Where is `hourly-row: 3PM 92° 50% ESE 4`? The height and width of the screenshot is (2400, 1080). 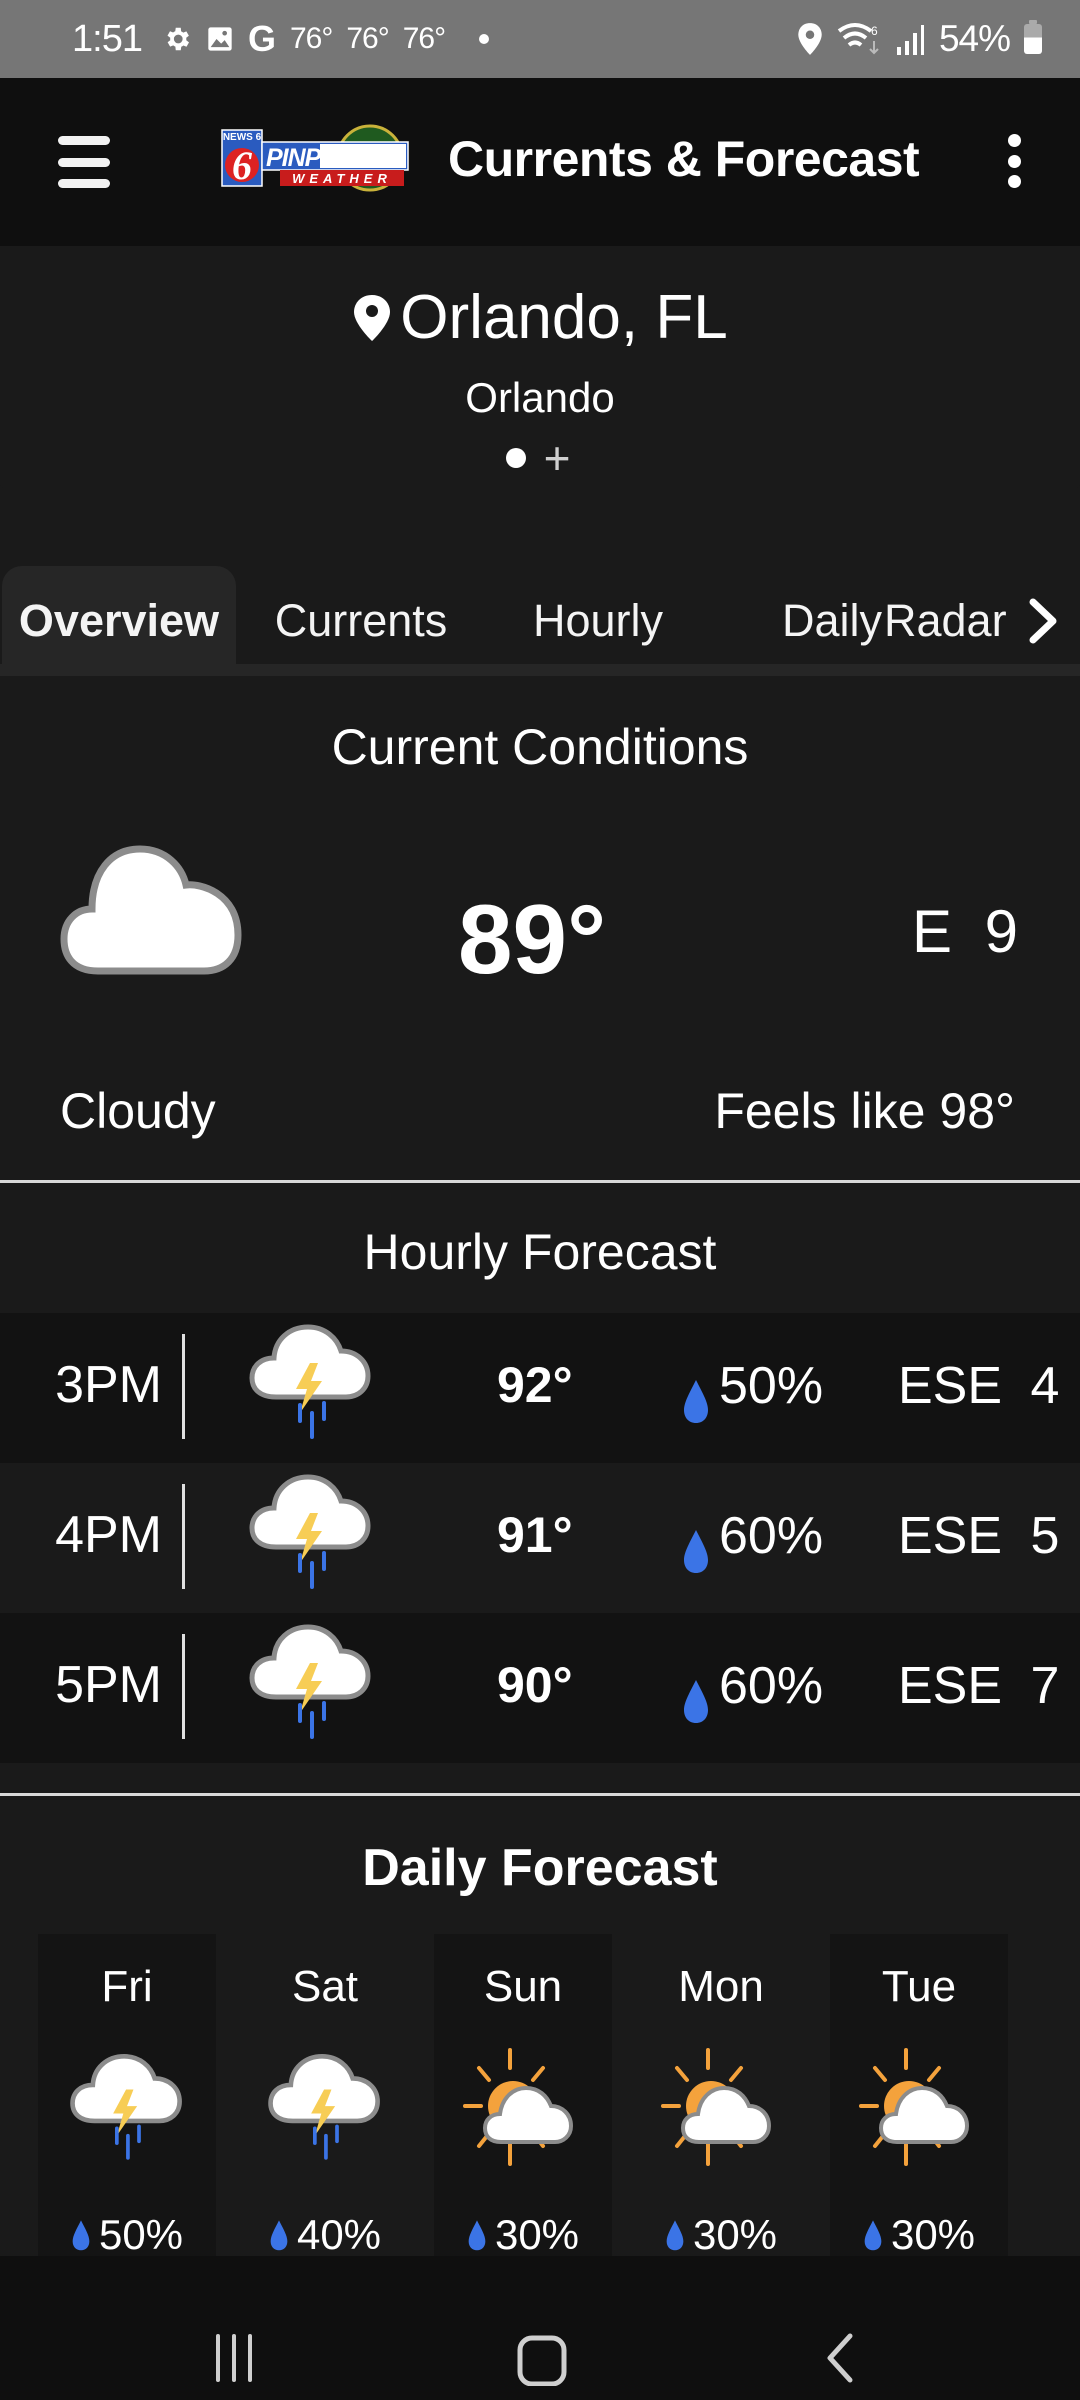 hourly-row: 3PM 92° 50% ESE 4 is located at coordinates (540, 1388).